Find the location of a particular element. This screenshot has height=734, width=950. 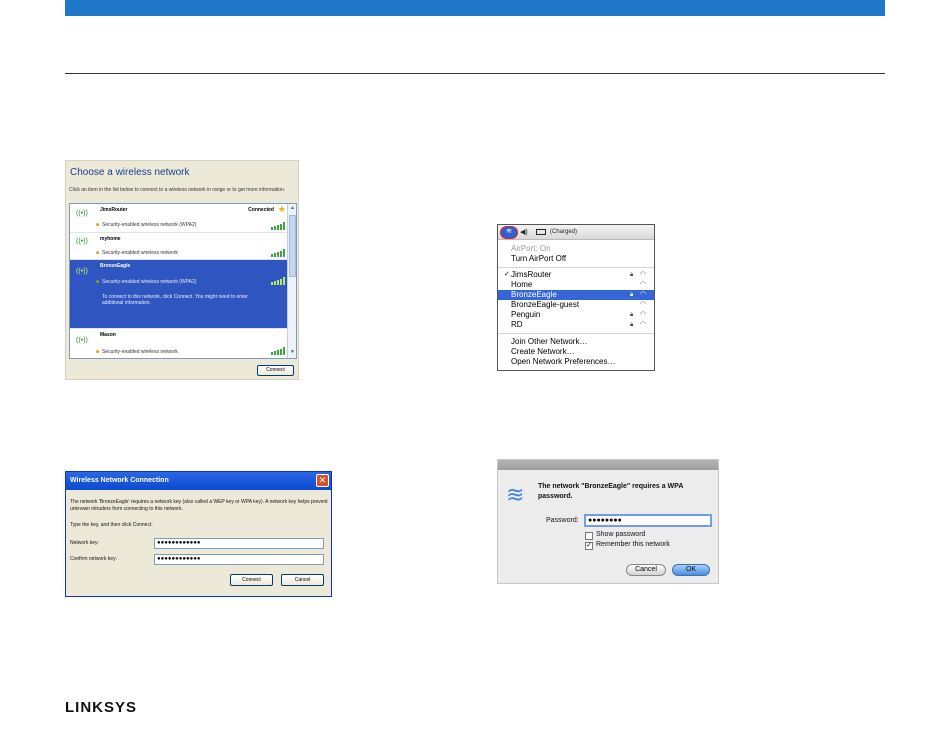

xp-dialog-connect-button: Connect is located at coordinates (251, 580).